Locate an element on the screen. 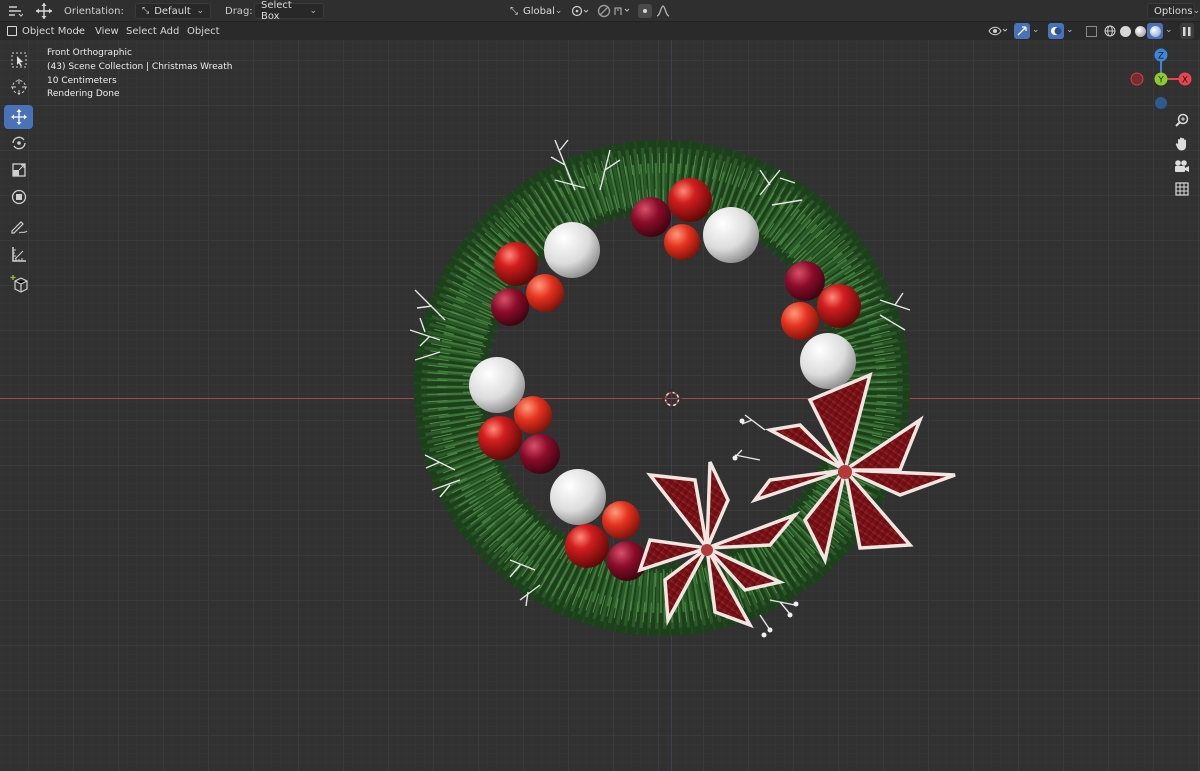 This screenshot has height=771, width=1200. zoom-icon is located at coordinates (1182, 120).